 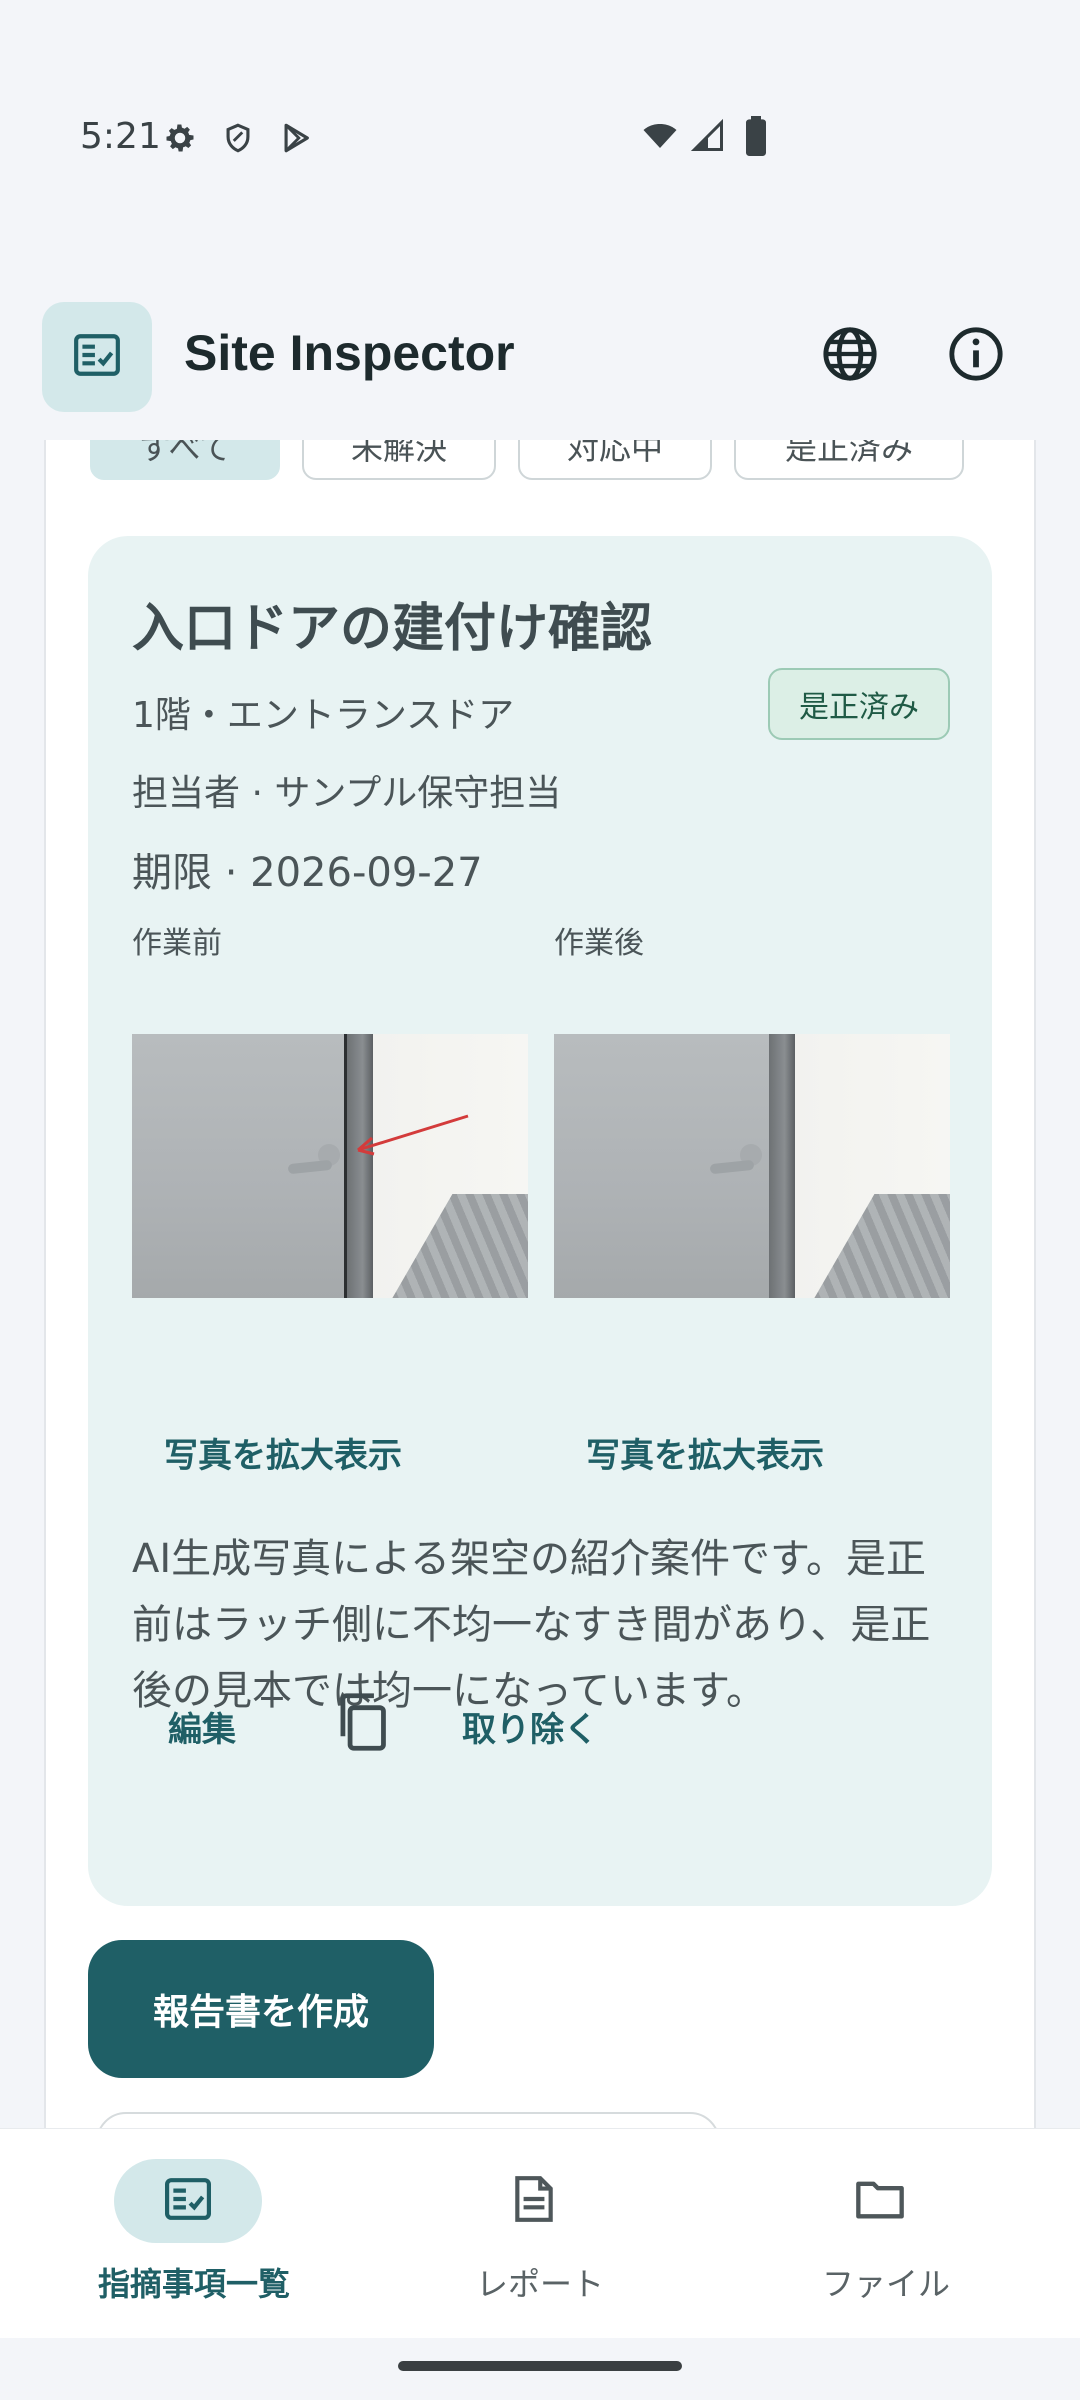 I want to click on filter-chip-resolved: 是正済み, so click(x=849, y=460).